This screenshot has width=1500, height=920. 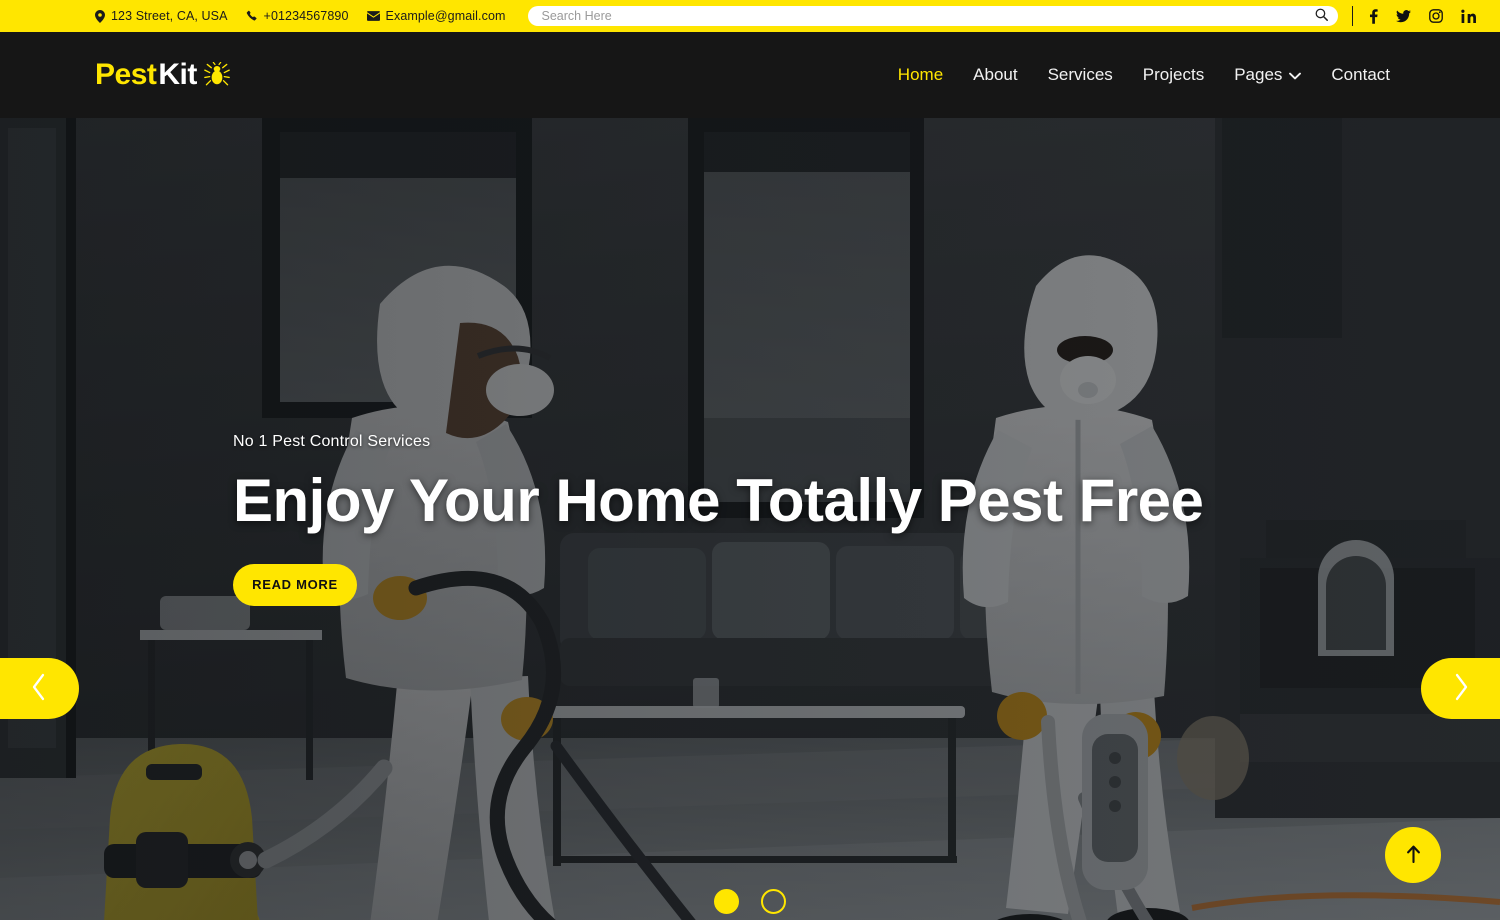 I want to click on logo-text-secondary: Kit, so click(x=177, y=74).